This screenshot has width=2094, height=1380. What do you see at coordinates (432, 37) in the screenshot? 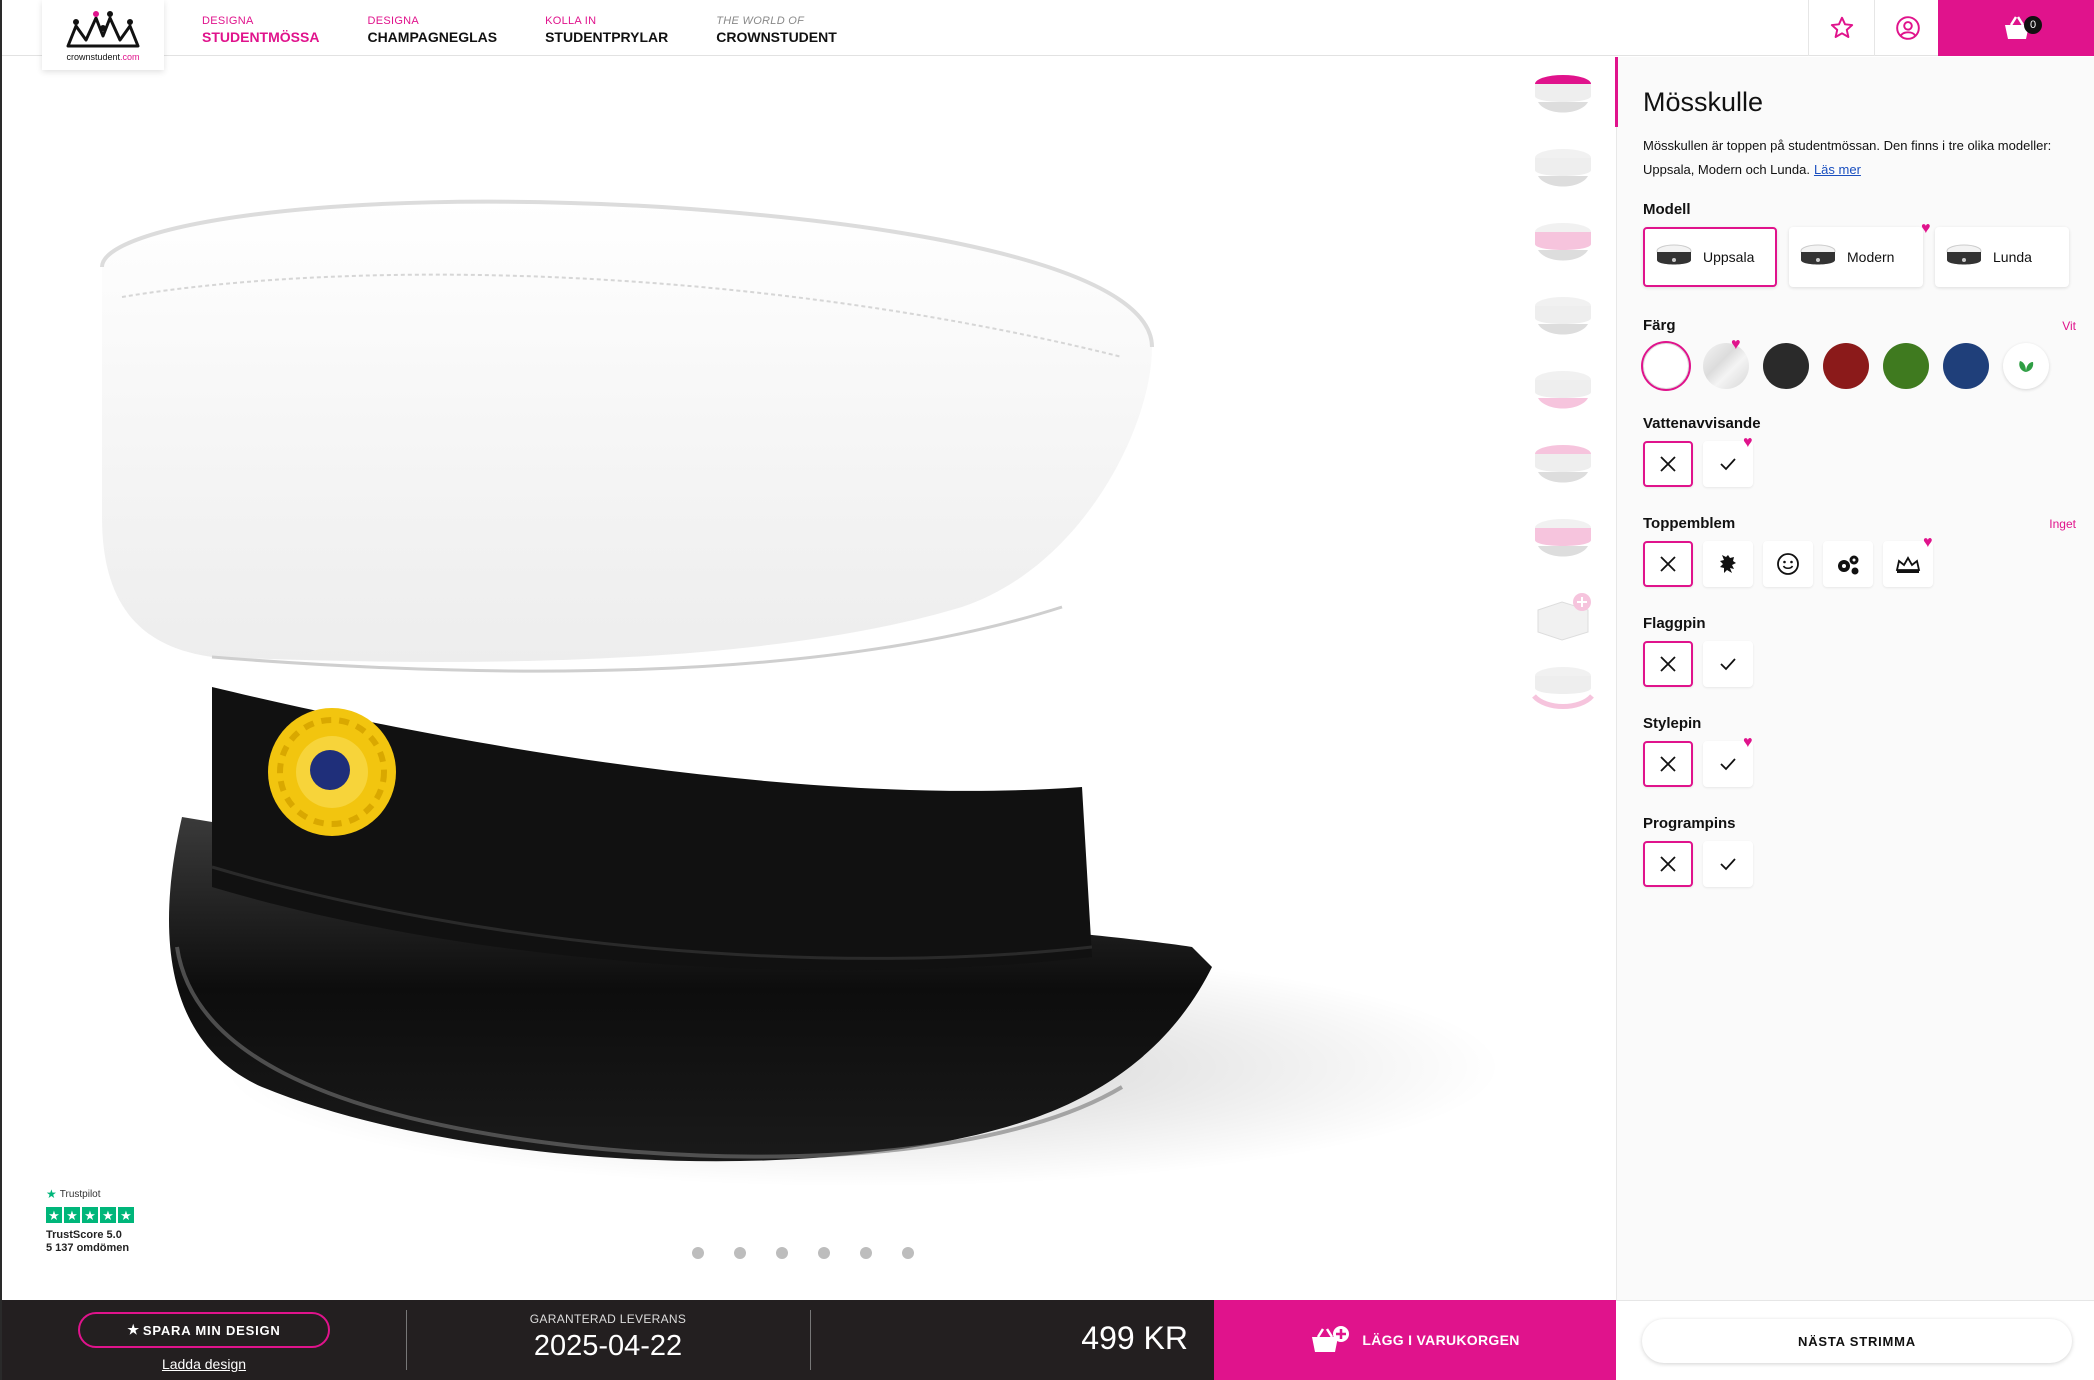
I see `nav-big-label: CHAMPAGNEGLAS` at bounding box center [432, 37].